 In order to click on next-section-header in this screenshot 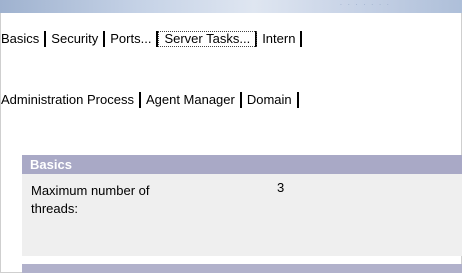, I will do `click(242, 268)`.